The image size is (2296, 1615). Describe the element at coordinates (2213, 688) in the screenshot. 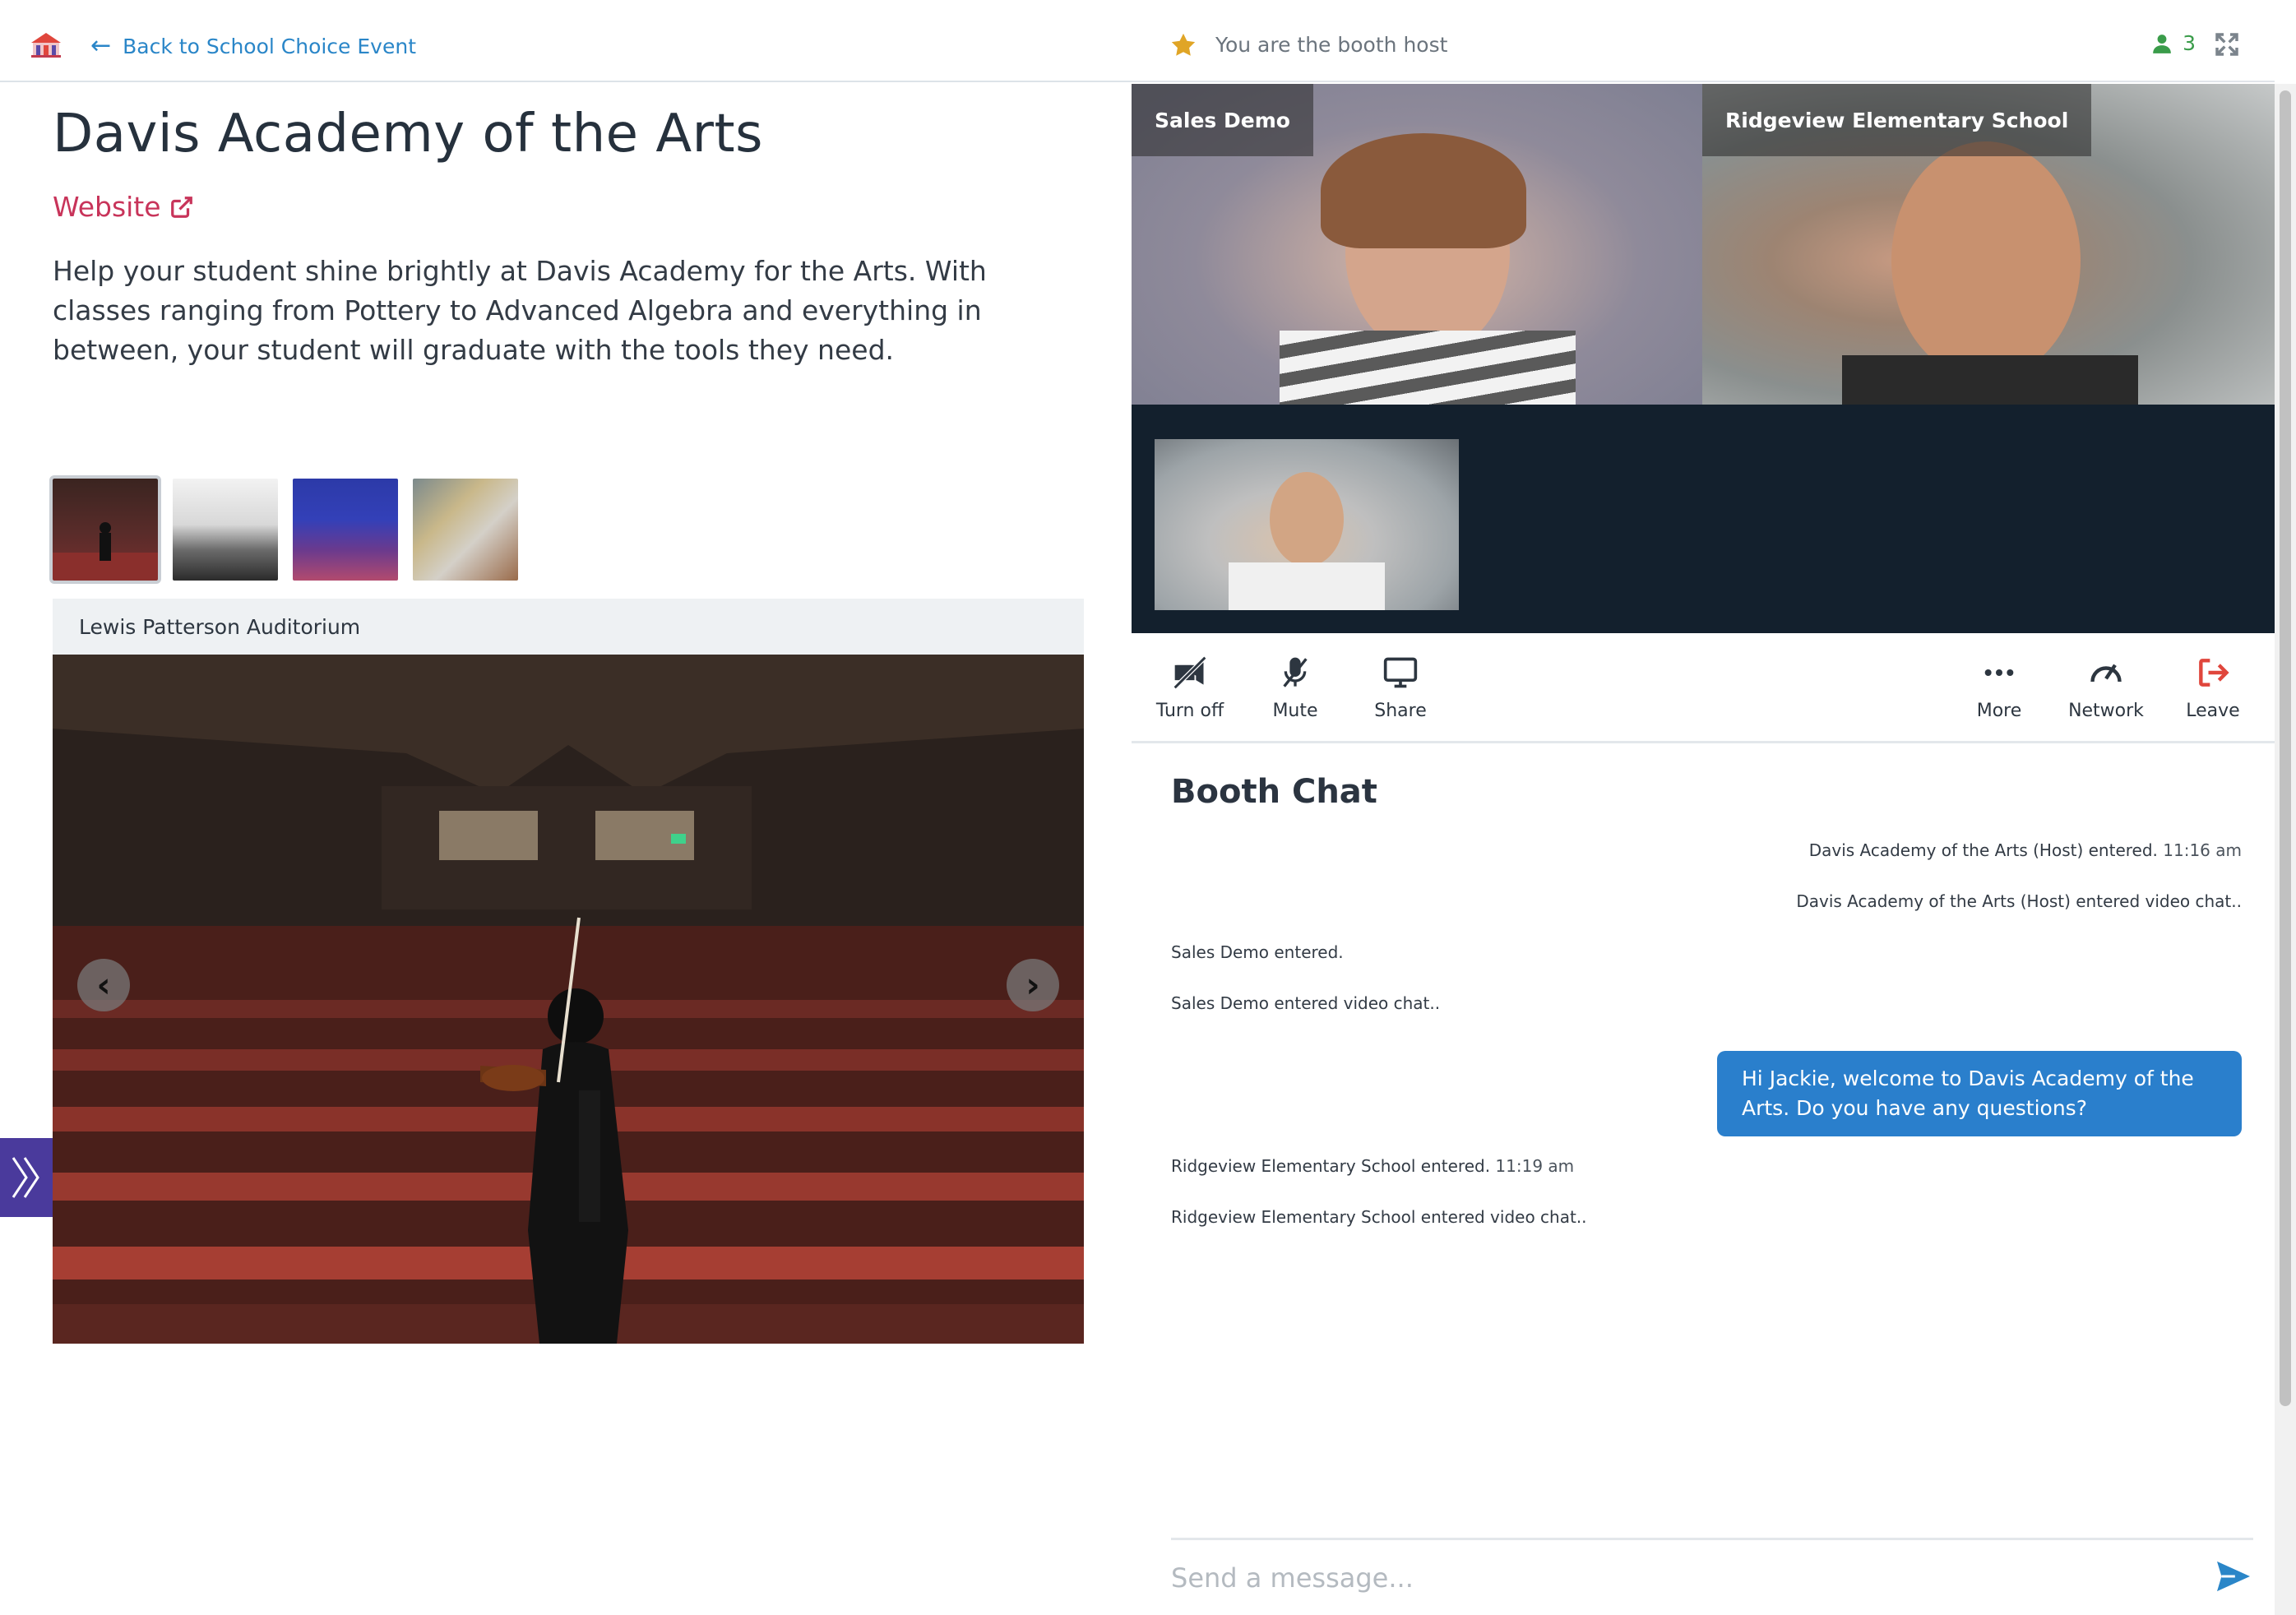

I see `leave-call-button: Leave` at that location.